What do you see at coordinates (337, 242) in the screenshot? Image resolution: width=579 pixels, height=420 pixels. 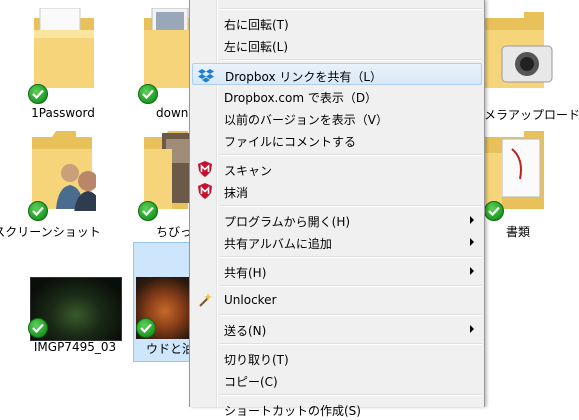 I see `menu-item-add-to-shared-album: 共有アルバムに追加` at bounding box center [337, 242].